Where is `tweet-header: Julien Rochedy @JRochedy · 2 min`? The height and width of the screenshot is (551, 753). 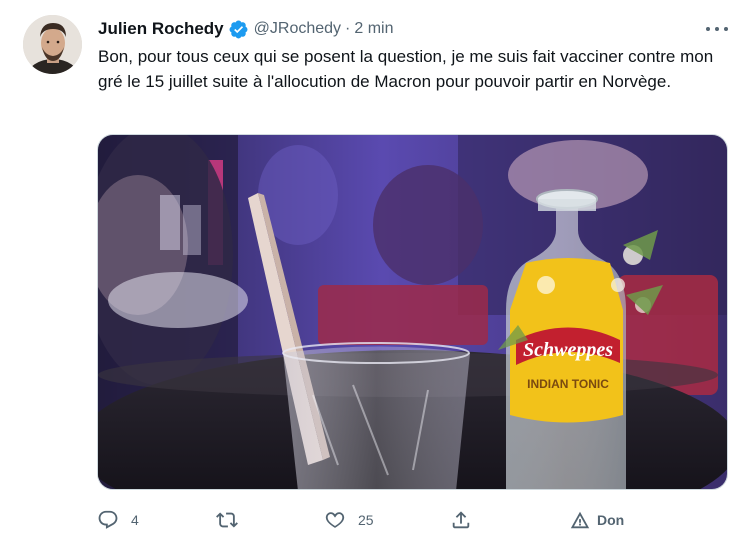 tweet-header: Julien Rochedy @JRochedy · 2 min is located at coordinates (245, 29).